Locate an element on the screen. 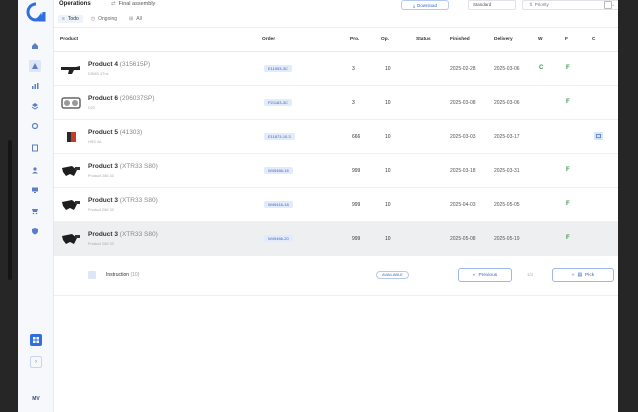 The height and width of the screenshot is (412, 638). settings-icon is located at coordinates (35, 126).